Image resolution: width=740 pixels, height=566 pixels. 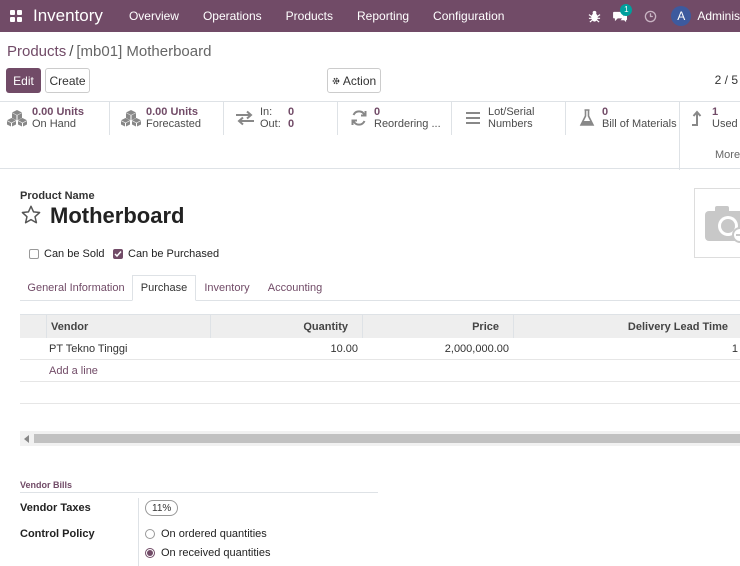 What do you see at coordinates (266, 112) in the screenshot?
I see `in-label: In:` at bounding box center [266, 112].